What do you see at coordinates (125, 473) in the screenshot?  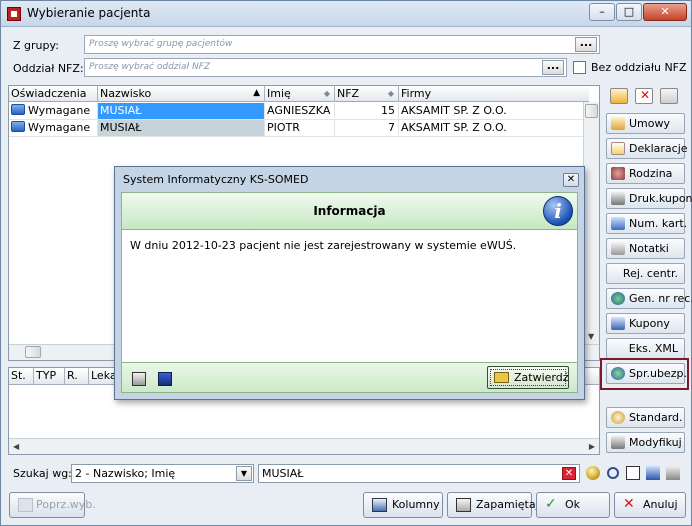 I see `search-mode-value: 2 - Nazwisko; Imię` at bounding box center [125, 473].